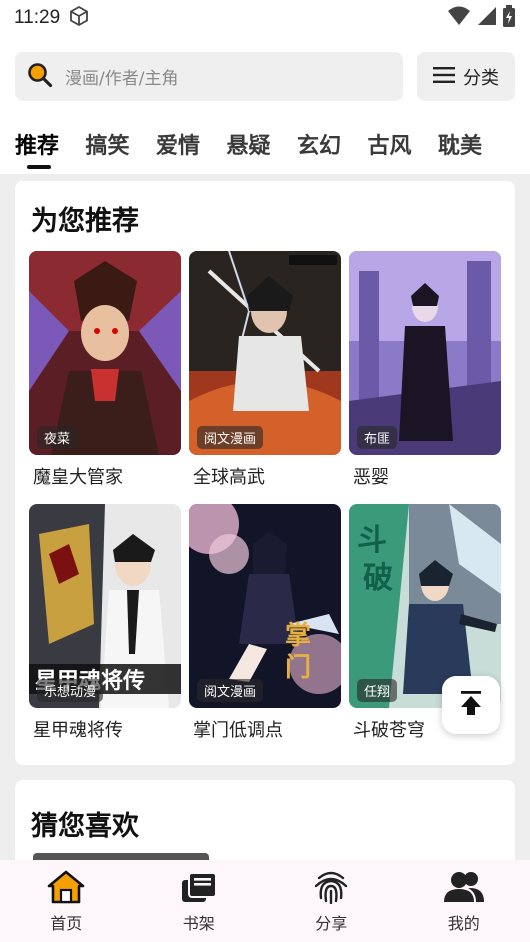 This screenshot has width=530, height=942. Describe the element at coordinates (78, 477) in the screenshot. I see `comic-title: 魔皇大管家` at that location.